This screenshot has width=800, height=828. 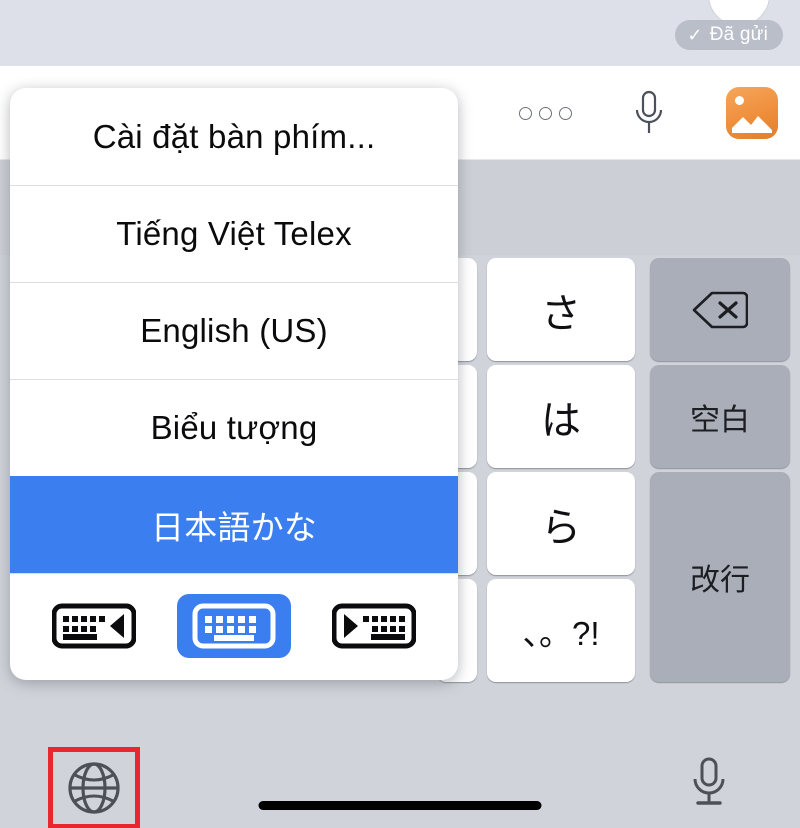 I want to click on keyboard-bottom-row, so click(x=400, y=781).